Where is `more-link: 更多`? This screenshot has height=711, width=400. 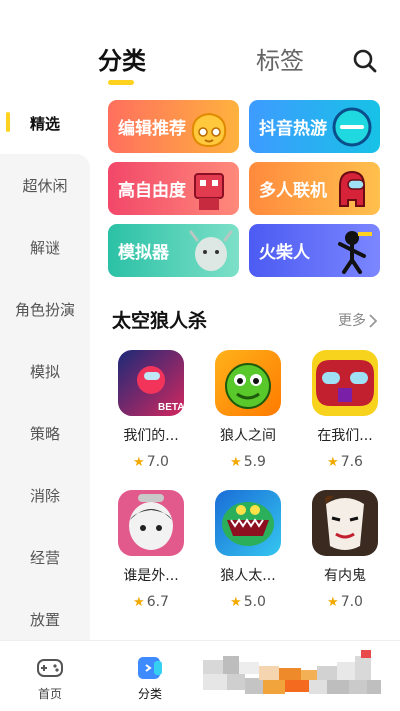
more-link: 更多 is located at coordinates (358, 321).